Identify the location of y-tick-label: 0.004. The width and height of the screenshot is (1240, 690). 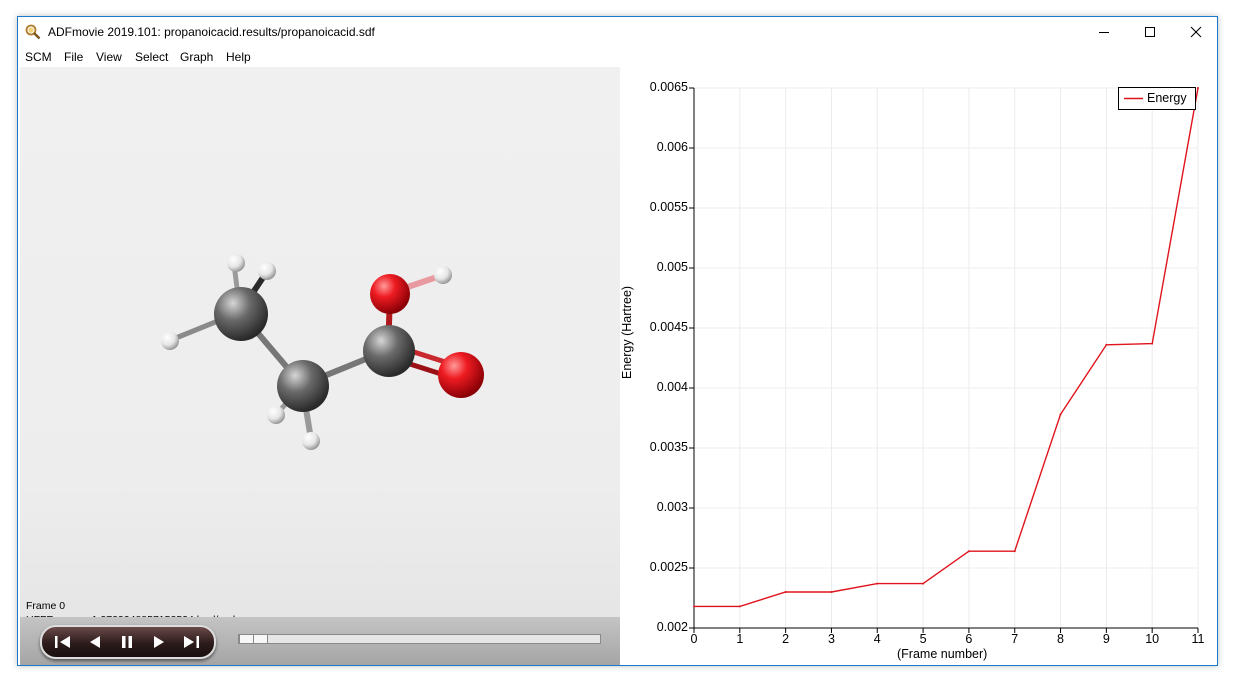
(672, 387).